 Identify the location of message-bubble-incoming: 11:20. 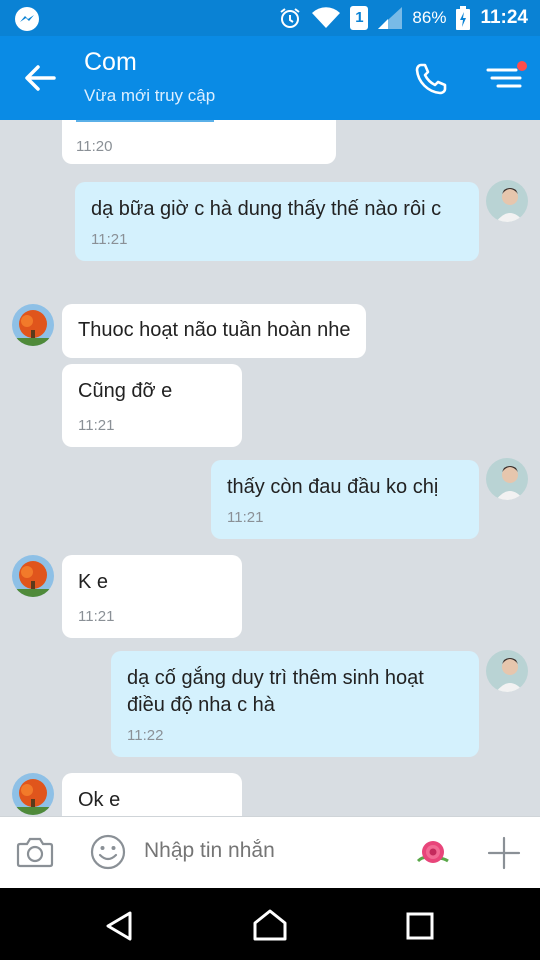
(199, 142).